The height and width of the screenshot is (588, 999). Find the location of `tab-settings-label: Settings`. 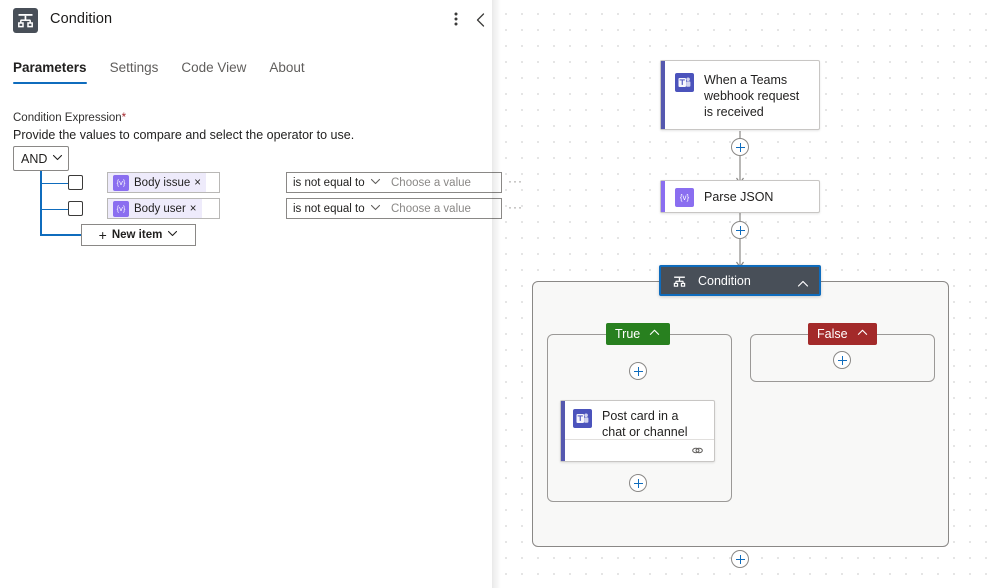

tab-settings-label: Settings is located at coordinates (134, 67).